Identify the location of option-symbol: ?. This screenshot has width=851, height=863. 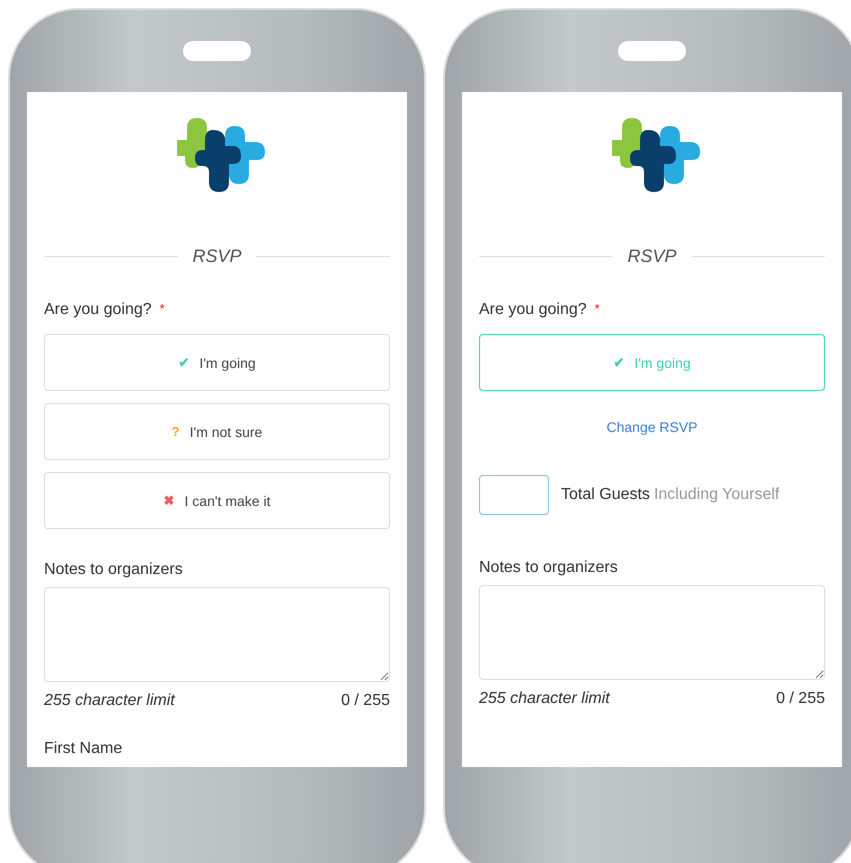
(176, 431).